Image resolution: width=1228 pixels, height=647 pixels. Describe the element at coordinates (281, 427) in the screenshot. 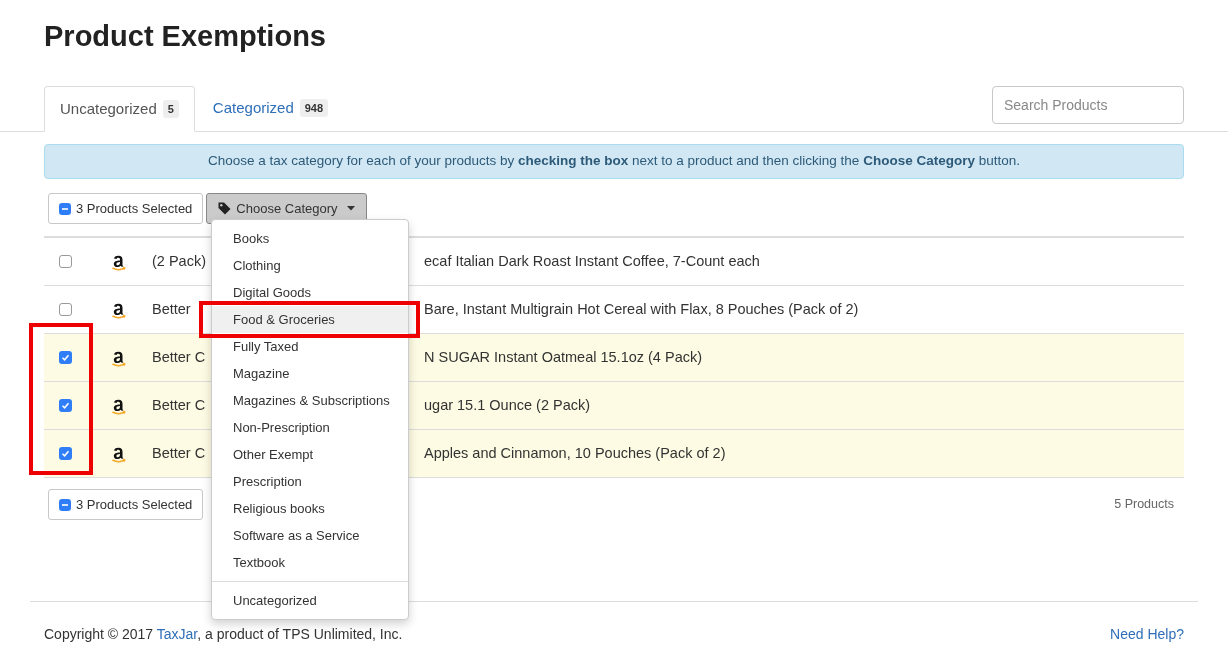

I see `menu-item: Non-Prescription` at that location.